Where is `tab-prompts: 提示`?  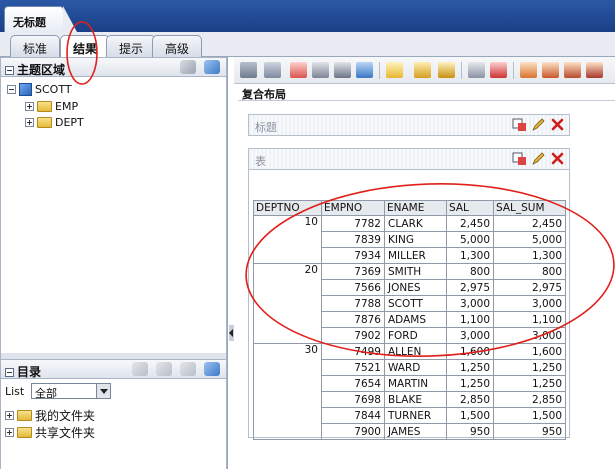
tab-prompts: 提示 is located at coordinates (131, 46).